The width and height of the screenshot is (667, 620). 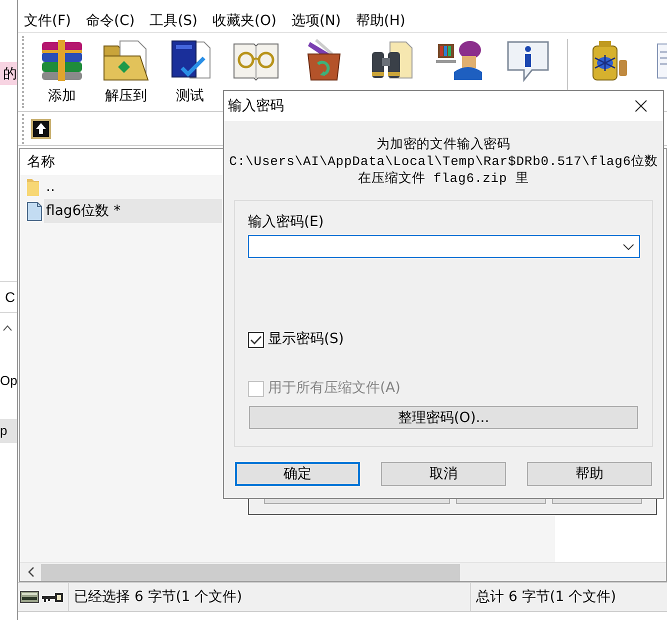 I want to click on chevron-up-icon, so click(x=7, y=328).